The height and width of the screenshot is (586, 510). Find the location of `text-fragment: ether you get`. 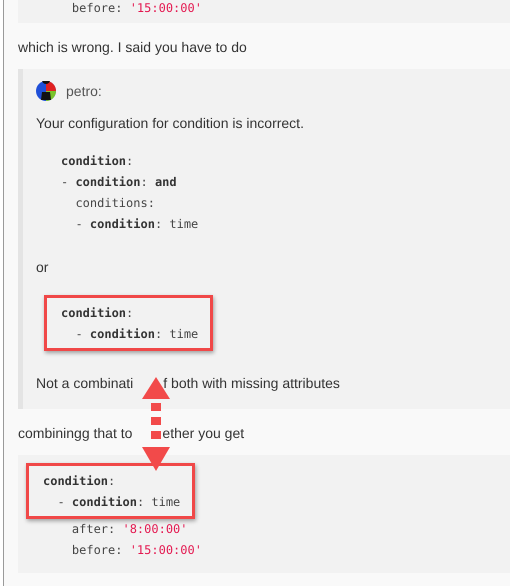

text-fragment: ether you get is located at coordinates (203, 433).